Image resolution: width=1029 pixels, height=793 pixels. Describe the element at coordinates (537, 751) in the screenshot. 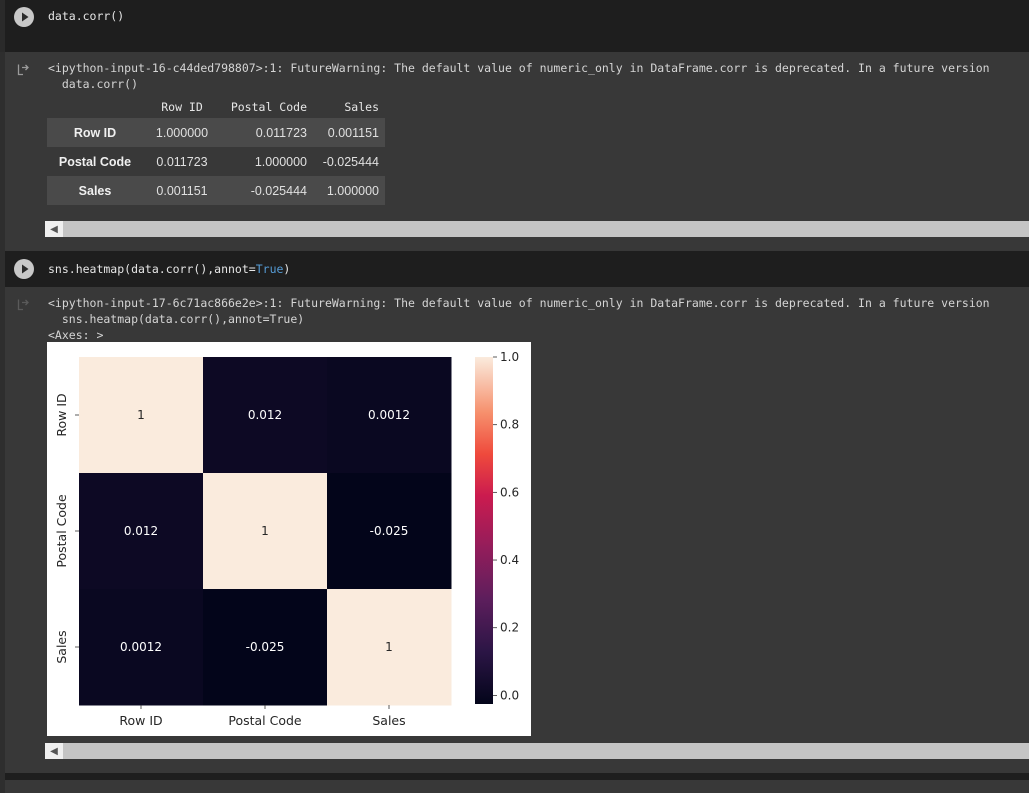

I see `output-2-scrollbar: ◀` at that location.